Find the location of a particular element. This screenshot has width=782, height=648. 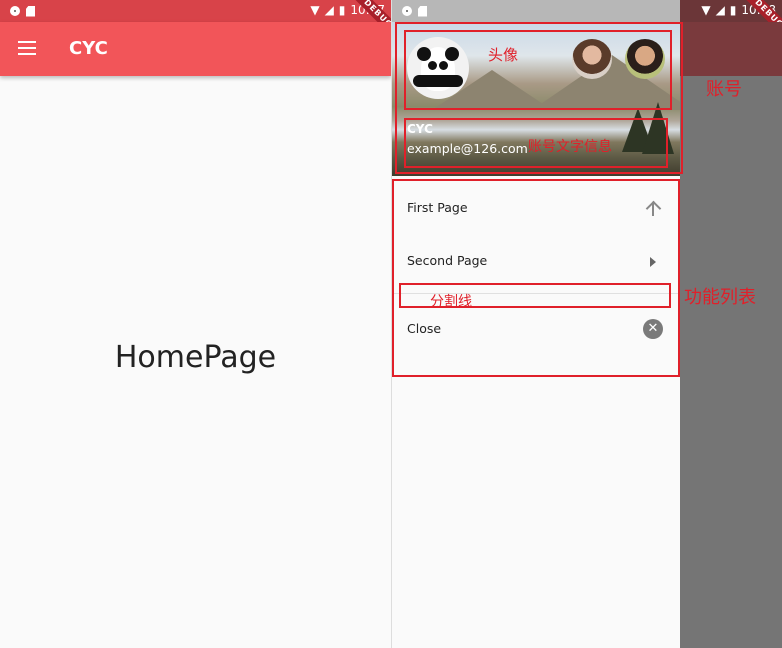

annotation-label-divider: 分割线 is located at coordinates (451, 302).